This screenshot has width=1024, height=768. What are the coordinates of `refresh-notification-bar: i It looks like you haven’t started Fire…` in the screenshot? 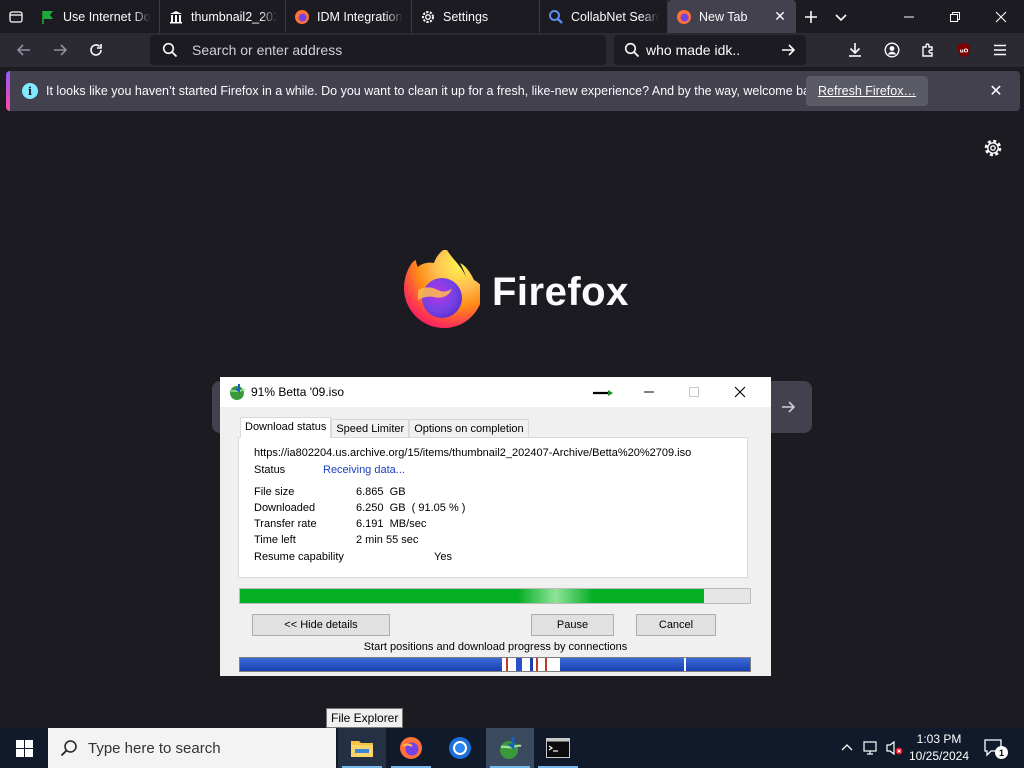 It's located at (513, 91).